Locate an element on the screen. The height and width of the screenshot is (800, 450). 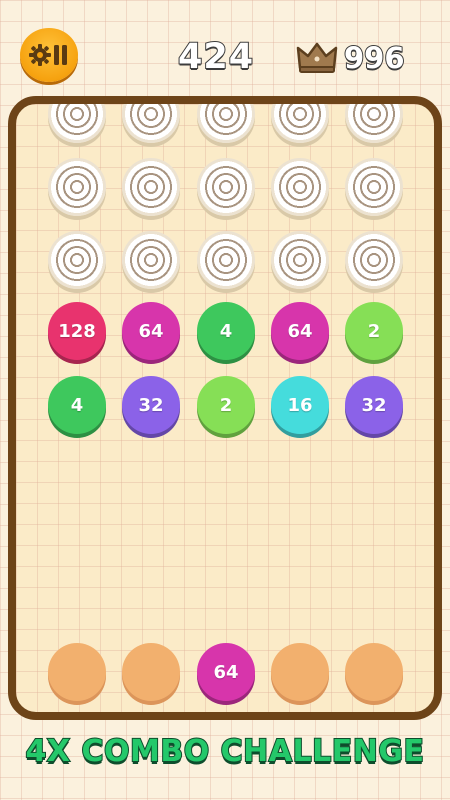
number-disc: 128 is located at coordinates (77, 331).